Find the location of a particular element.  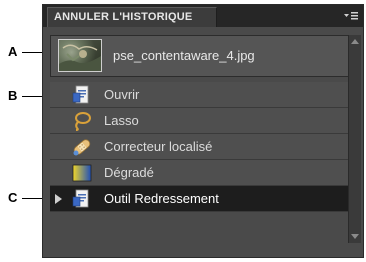

snapshot-thumbnail is located at coordinates (80, 55).